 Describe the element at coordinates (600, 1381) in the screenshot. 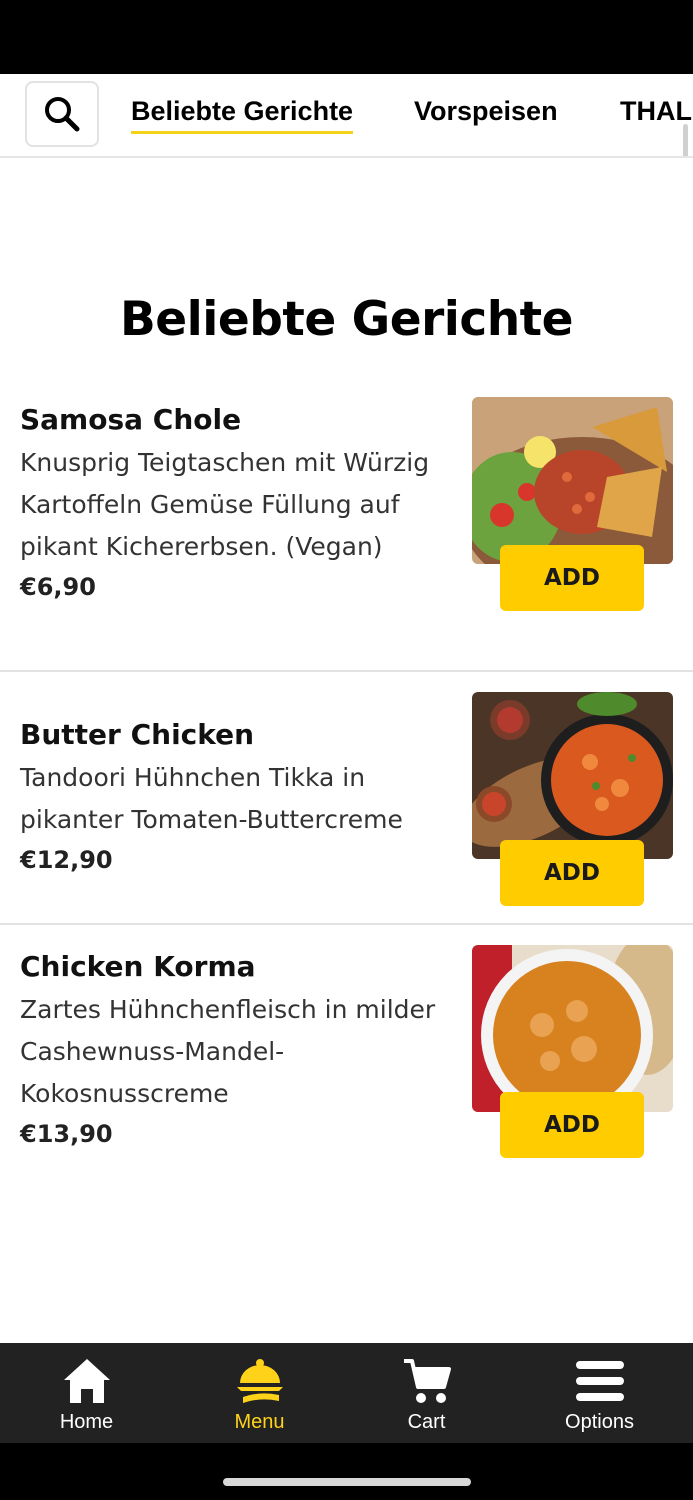

I see `hamburger-icon` at that location.